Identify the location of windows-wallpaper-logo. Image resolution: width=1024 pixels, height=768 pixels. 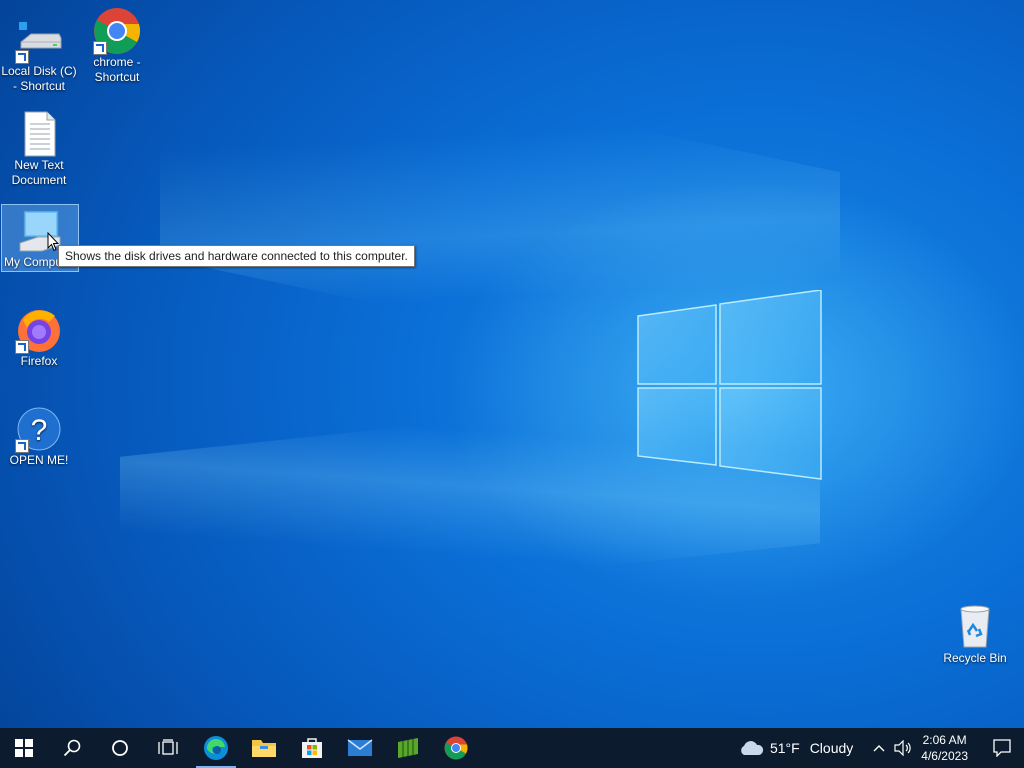
(729, 385).